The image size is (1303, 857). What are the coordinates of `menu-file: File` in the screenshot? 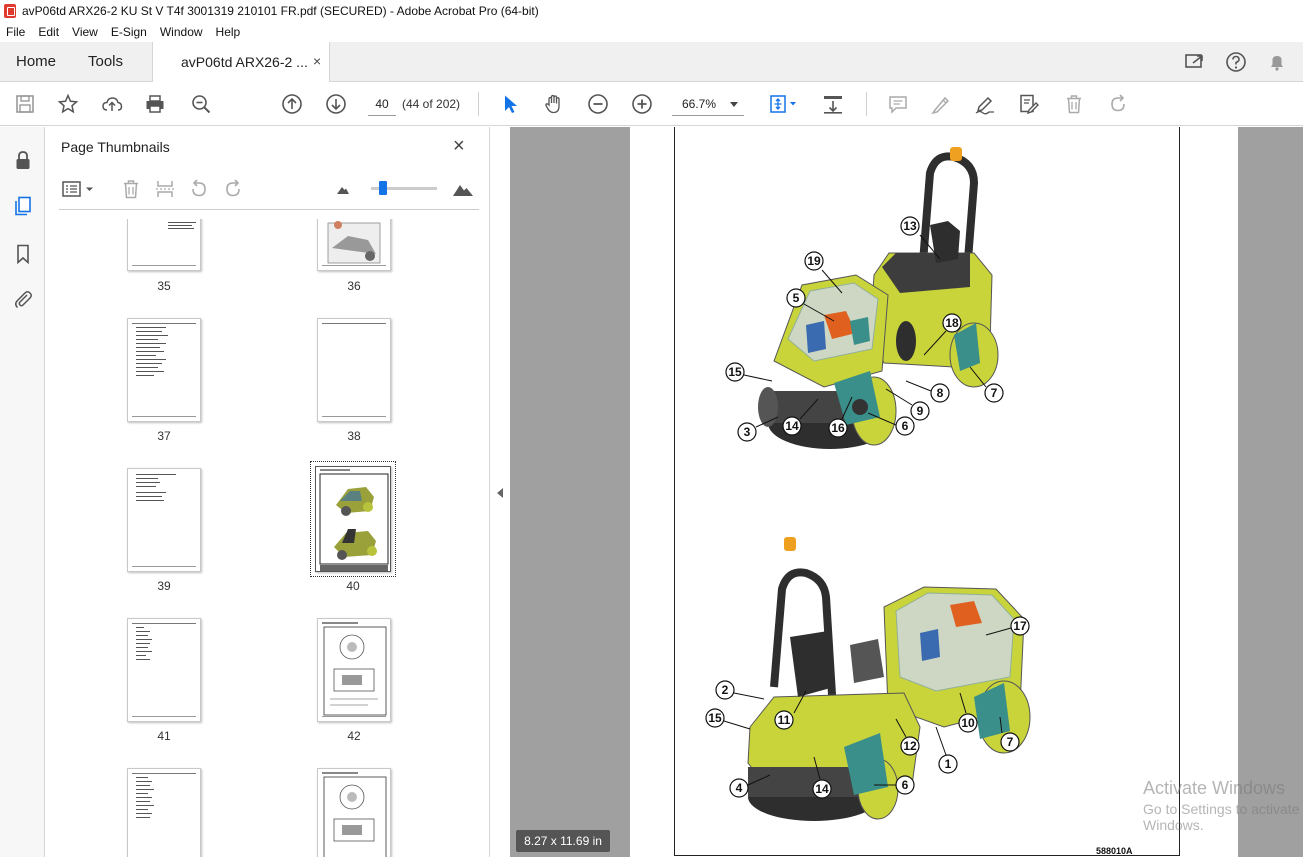 It's located at (15, 32).